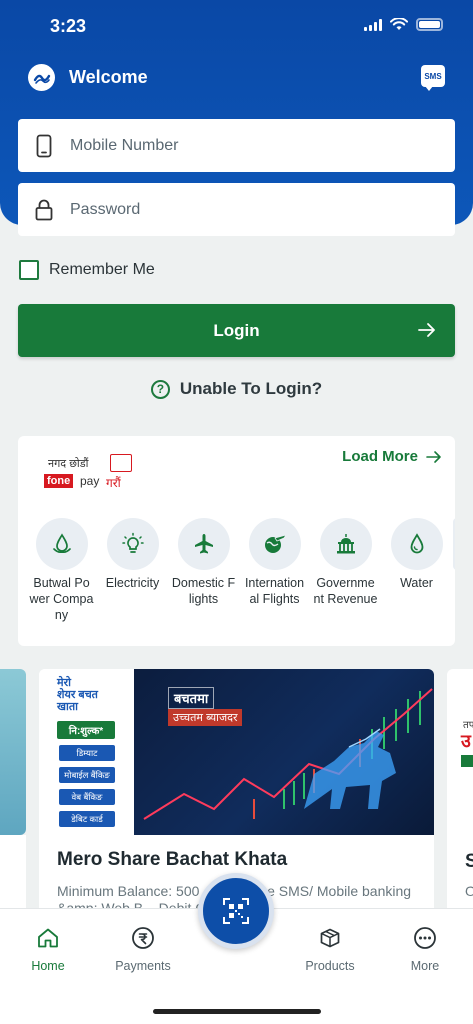 The image size is (473, 1024). Describe the element at coordinates (90, 481) in the screenshot. I see `fonepay-pay: pay` at that location.